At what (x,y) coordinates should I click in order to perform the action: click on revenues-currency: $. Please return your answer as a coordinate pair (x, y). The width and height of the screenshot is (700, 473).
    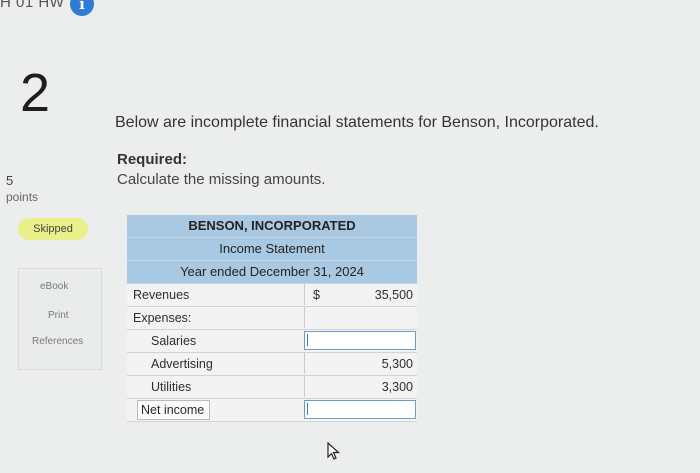
    Looking at the image, I should click on (316, 295).